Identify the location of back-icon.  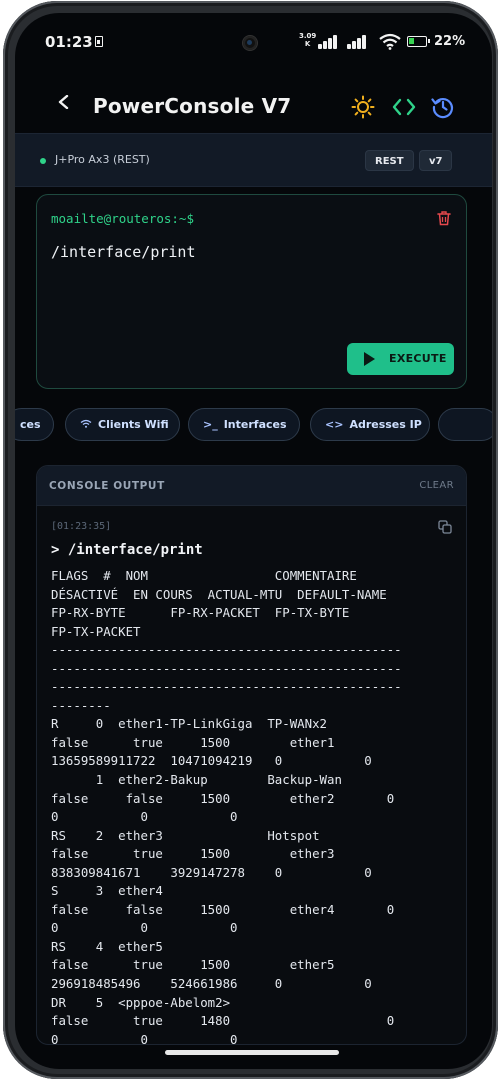
(64, 102).